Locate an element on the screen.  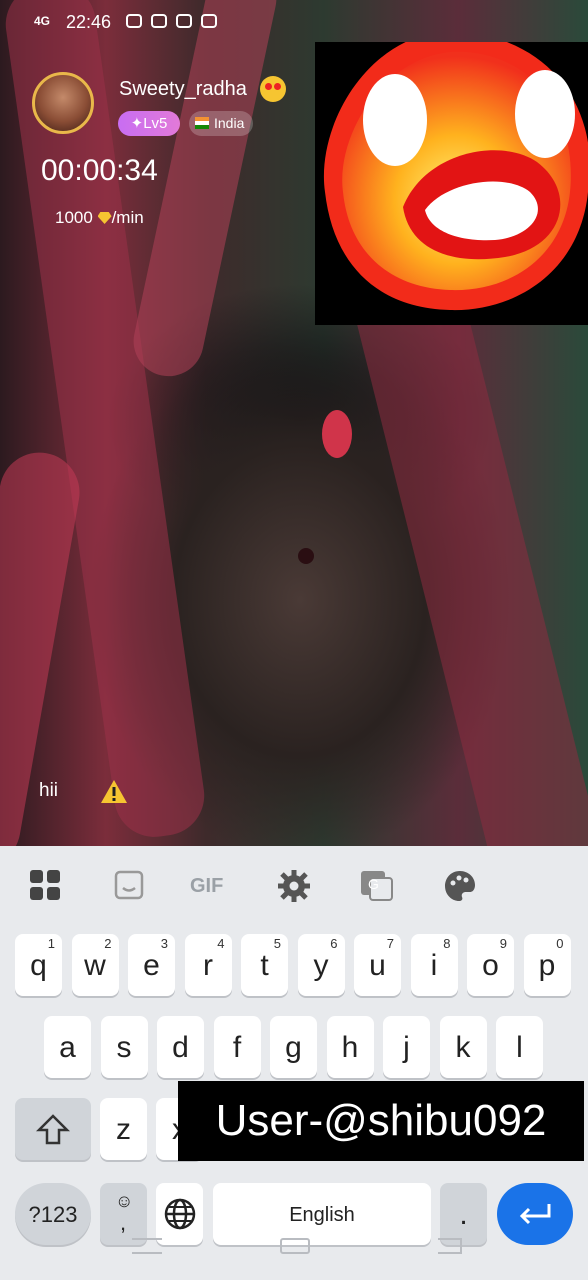
country-badge: India is located at coordinates (221, 123).